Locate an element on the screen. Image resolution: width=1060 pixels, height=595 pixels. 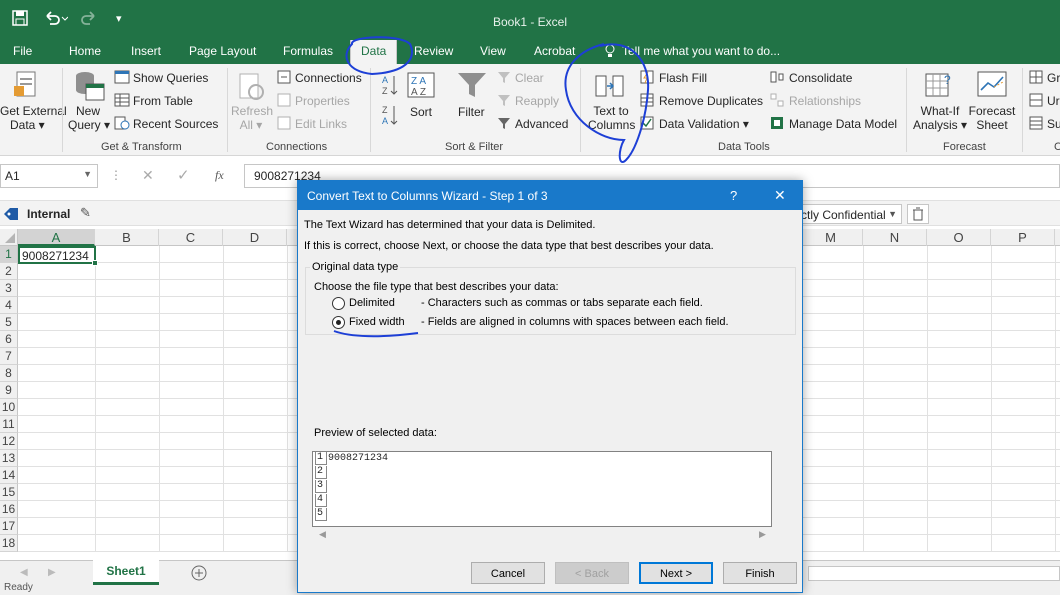
recent-sources-button: Recent Sources is located at coordinates (175, 124).